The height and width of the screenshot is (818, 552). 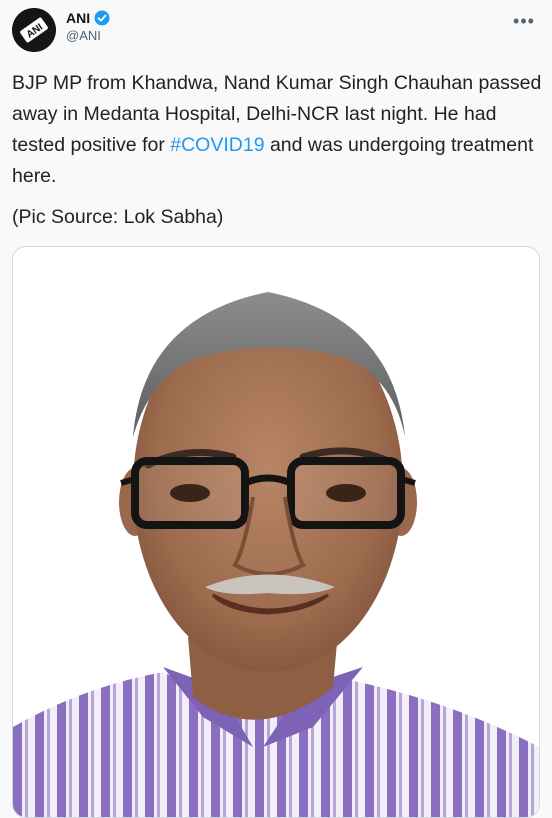 I want to click on more-icon: •••, so click(x=524, y=20).